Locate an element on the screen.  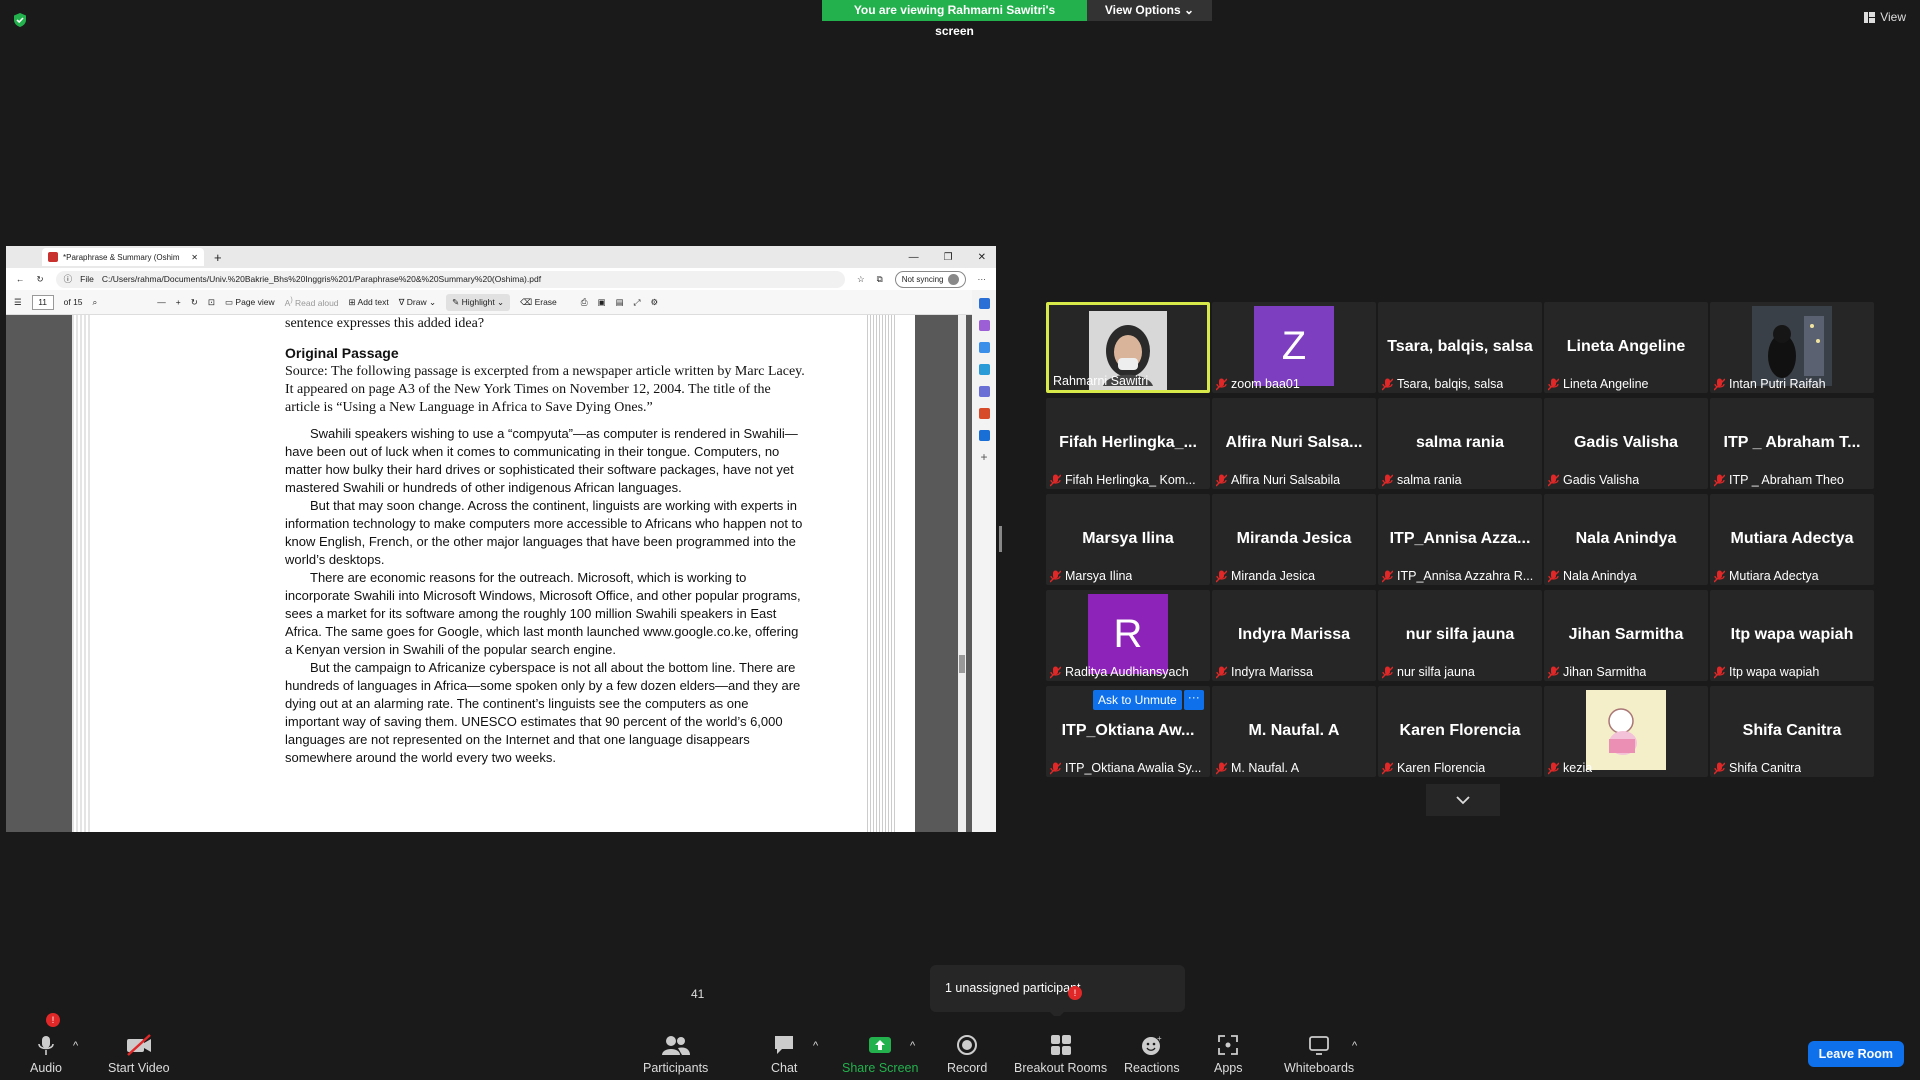
participant-name-label: Raditya Audhiansyach is located at coordinates (1119, 672).